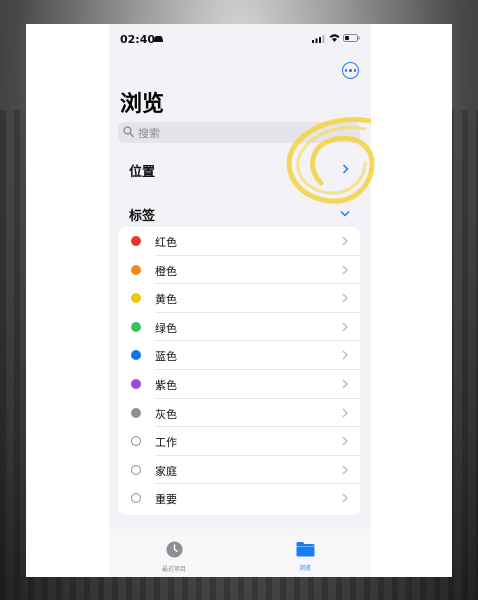 This screenshot has width=478, height=600. What do you see at coordinates (166, 443) in the screenshot?
I see `tag-label: 工作` at bounding box center [166, 443].